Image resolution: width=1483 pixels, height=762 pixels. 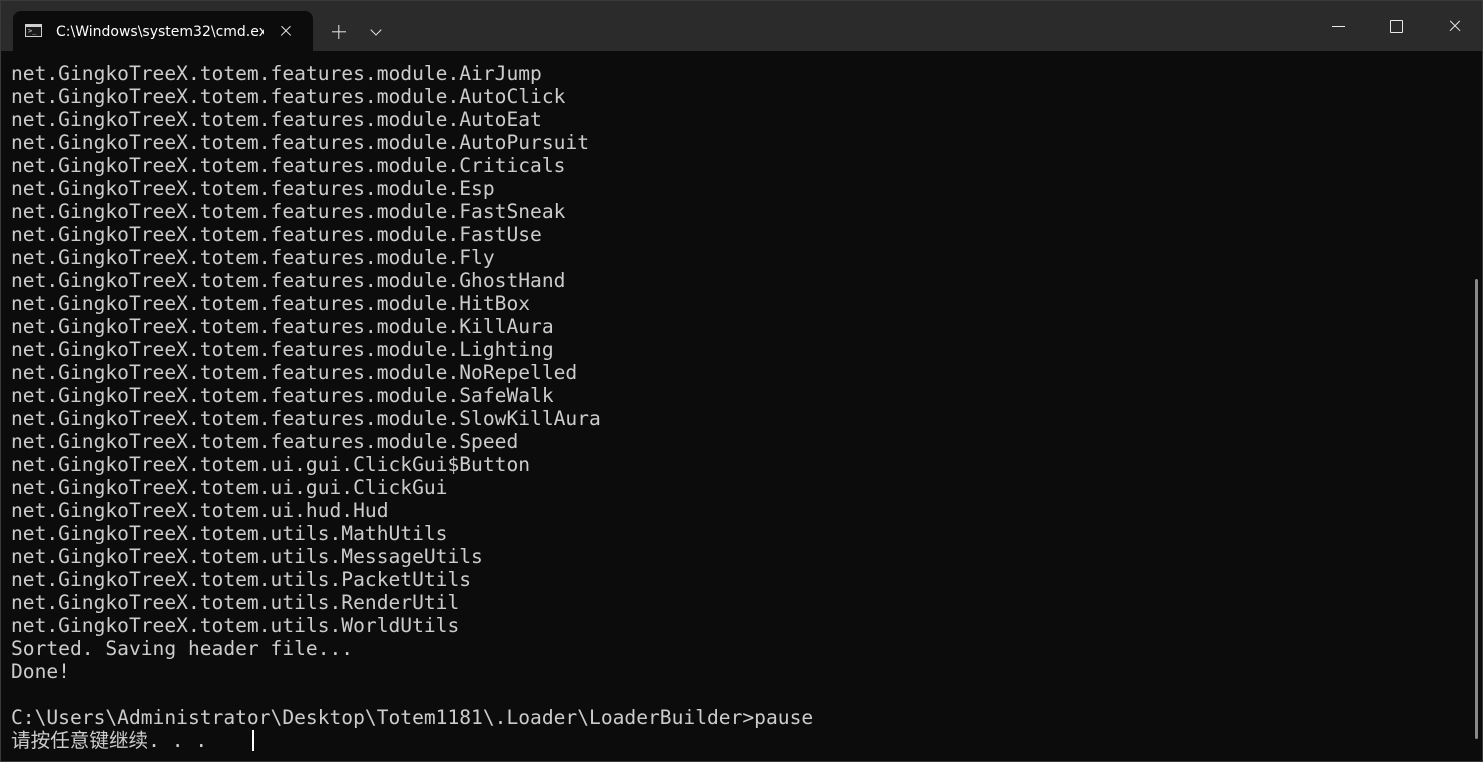 I want to click on console-line: net.GingkoTreeX.totem.ui.gui.ClickGui, so click(x=229, y=487).